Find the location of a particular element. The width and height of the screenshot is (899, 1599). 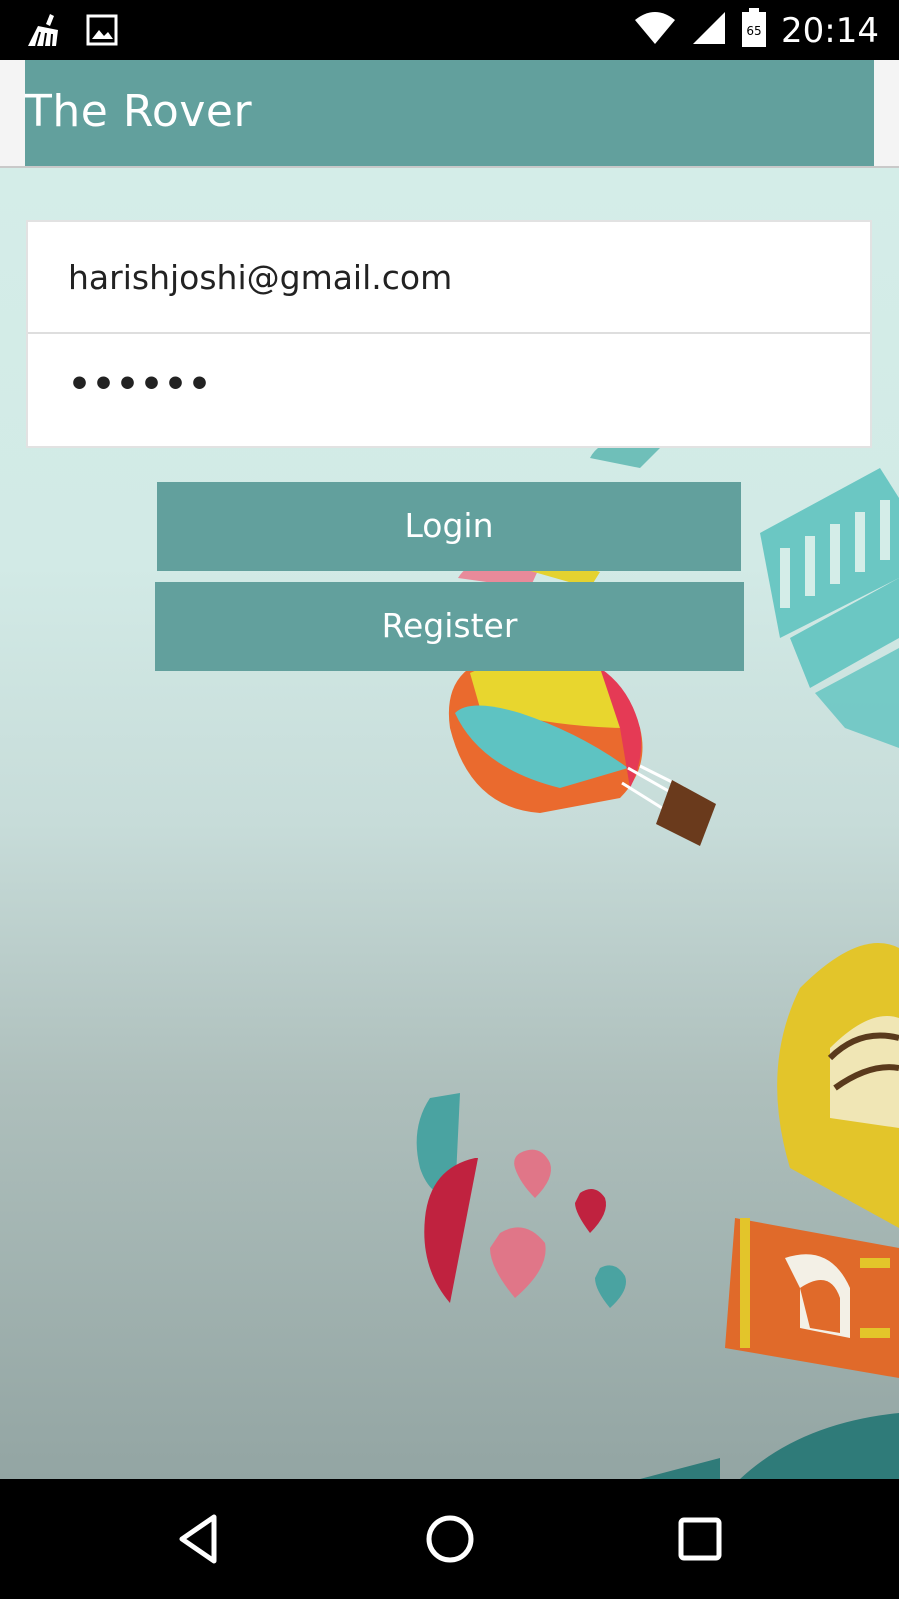

login-form: harishjoshi@gmail.com •••••• is located at coordinates (449, 334).